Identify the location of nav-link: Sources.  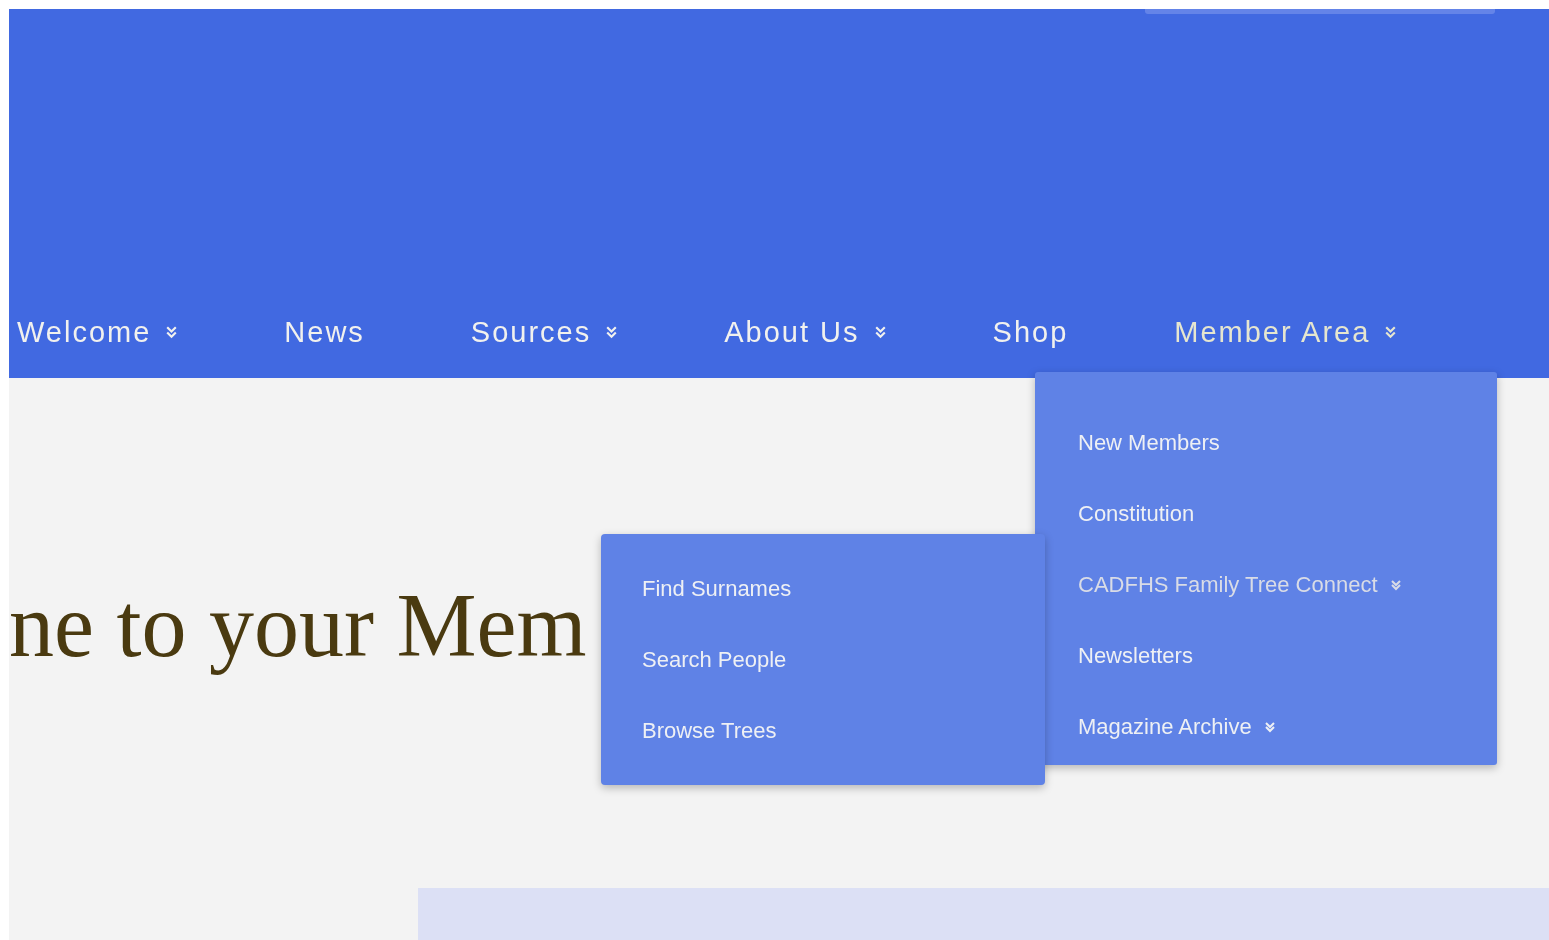
(544, 332).